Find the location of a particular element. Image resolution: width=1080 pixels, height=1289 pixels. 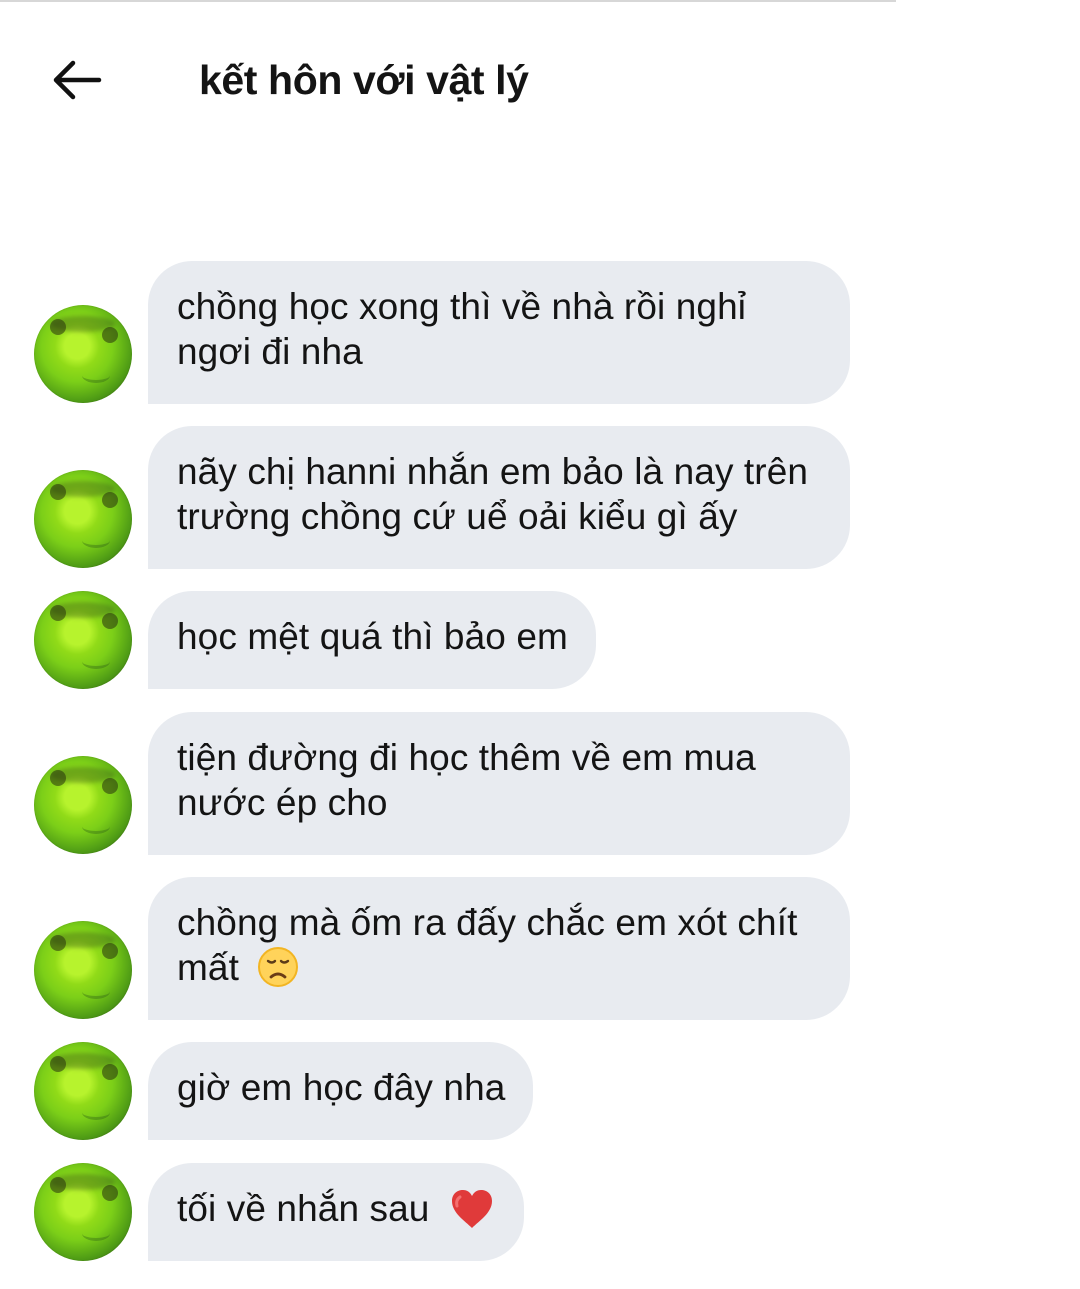

red-heart-icon is located at coordinates (471, 1209).